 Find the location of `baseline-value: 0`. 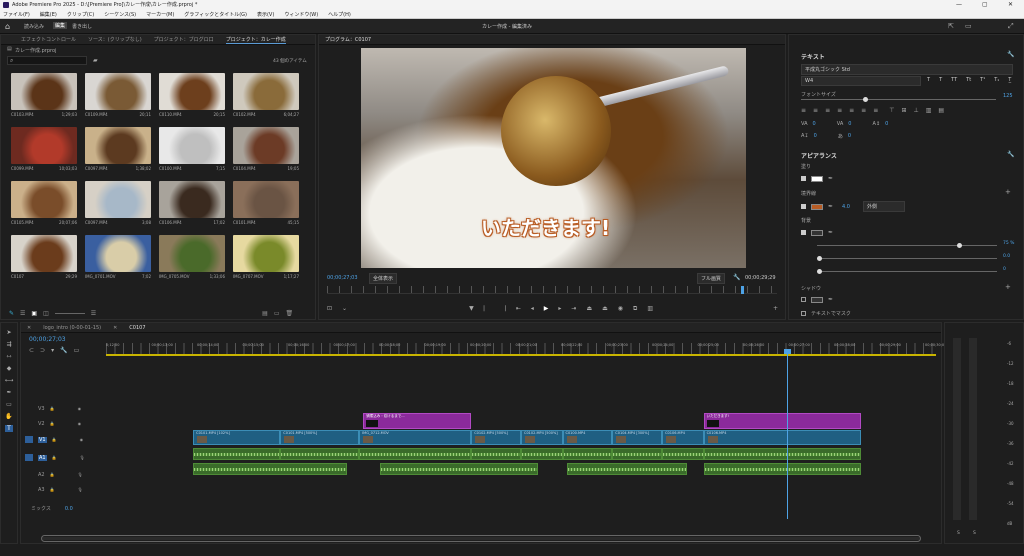

baseline-value: 0 is located at coordinates (815, 136).